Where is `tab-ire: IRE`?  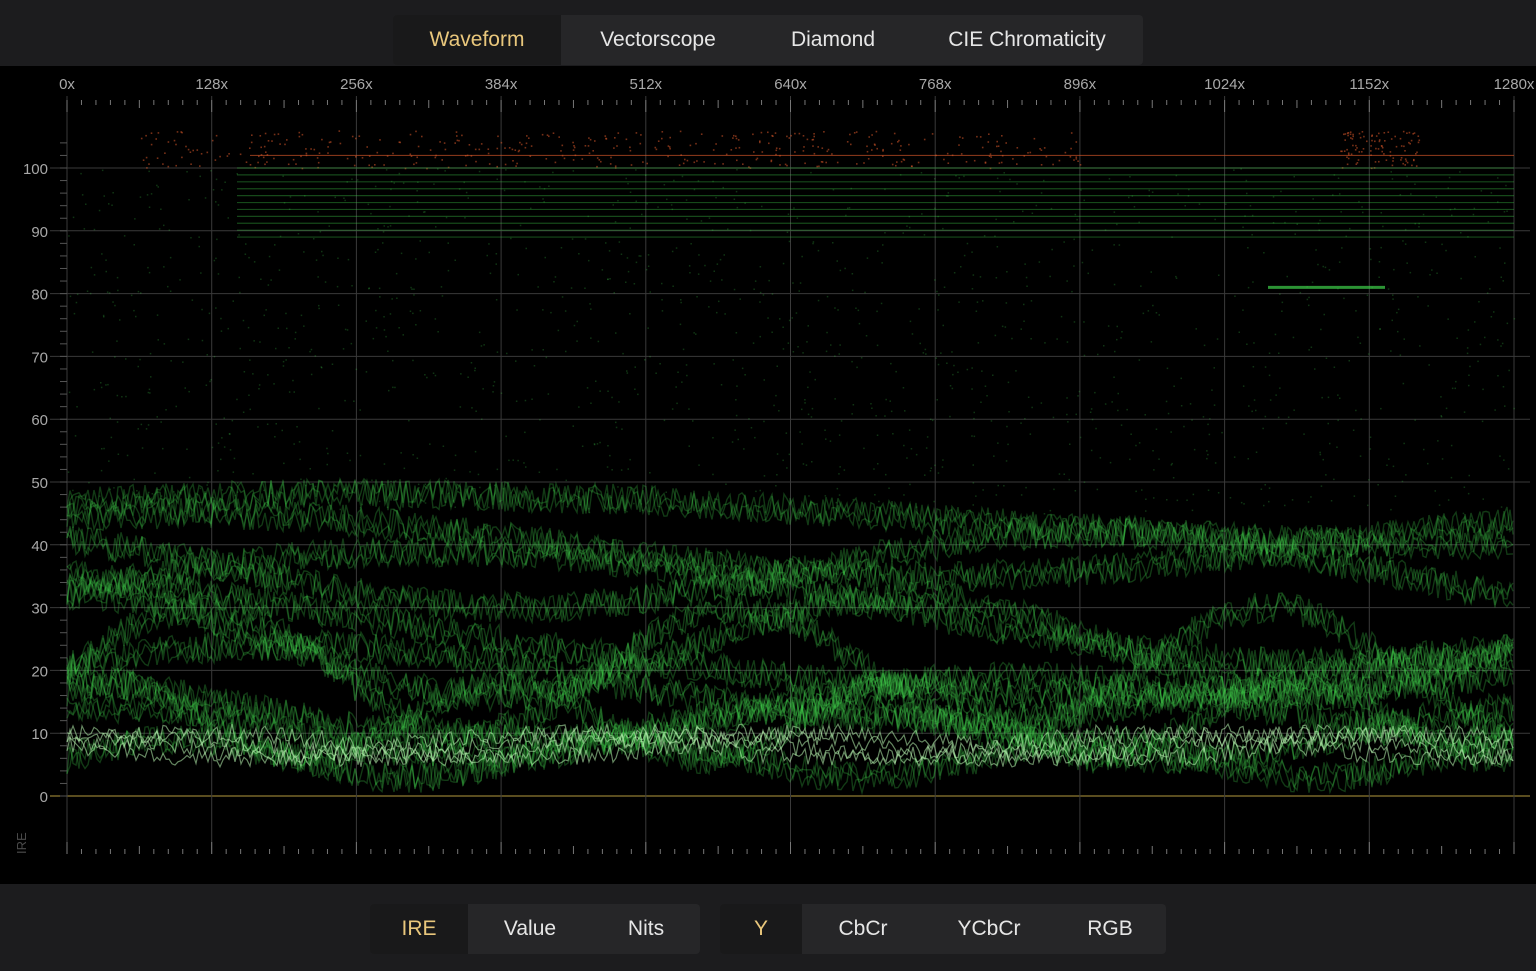 tab-ire: IRE is located at coordinates (419, 929).